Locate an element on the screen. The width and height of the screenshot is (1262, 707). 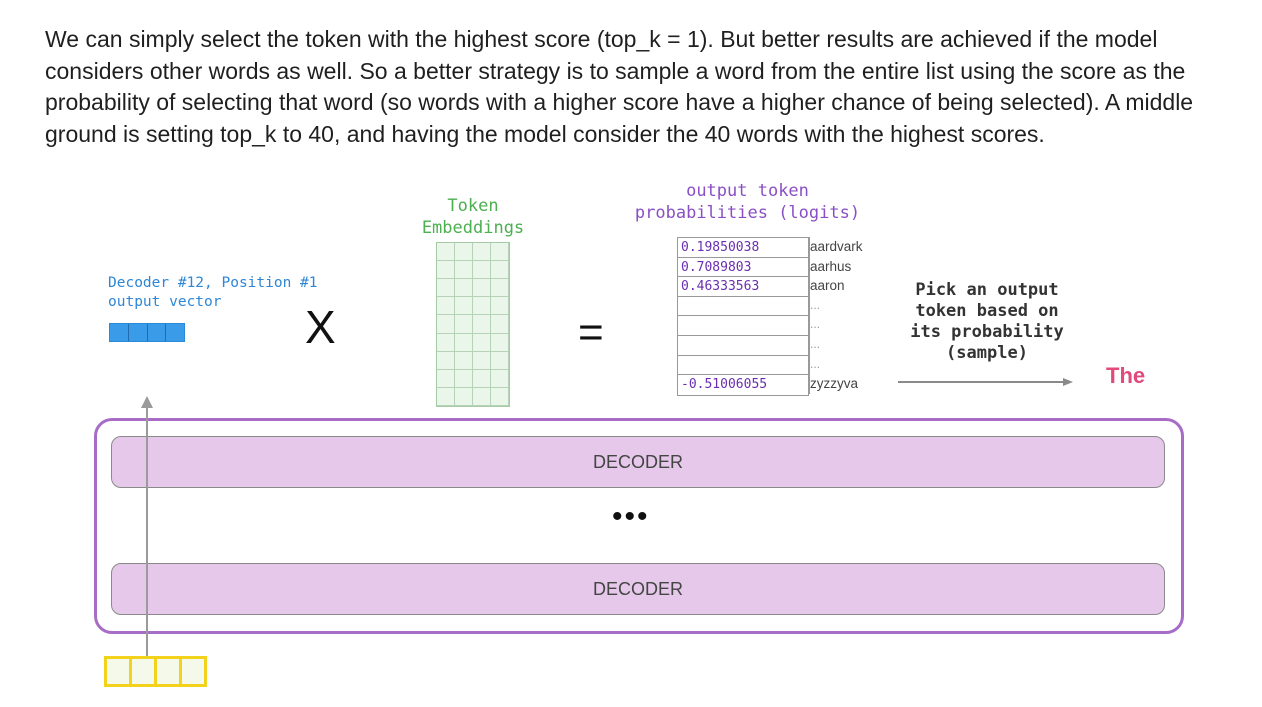
decoder-ellipsis: ••• is located at coordinates (631, 516).